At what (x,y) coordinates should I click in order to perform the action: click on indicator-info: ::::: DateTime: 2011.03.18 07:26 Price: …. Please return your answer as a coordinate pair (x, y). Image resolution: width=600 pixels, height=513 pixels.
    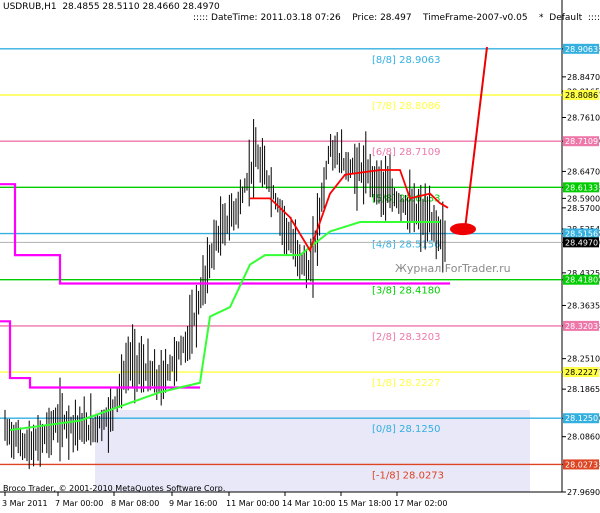
    Looking at the image, I should click on (396, 18).